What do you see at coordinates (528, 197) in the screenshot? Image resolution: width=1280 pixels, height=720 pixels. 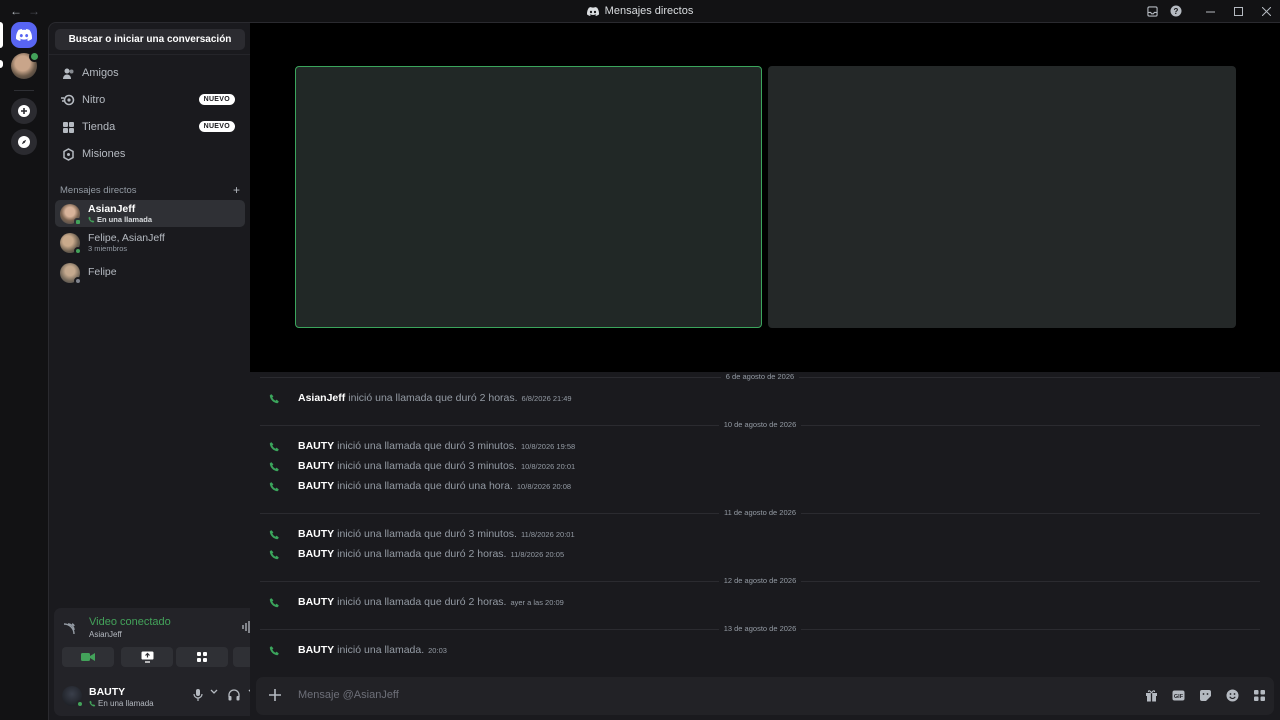 I see `video-tile-speaking` at bounding box center [528, 197].